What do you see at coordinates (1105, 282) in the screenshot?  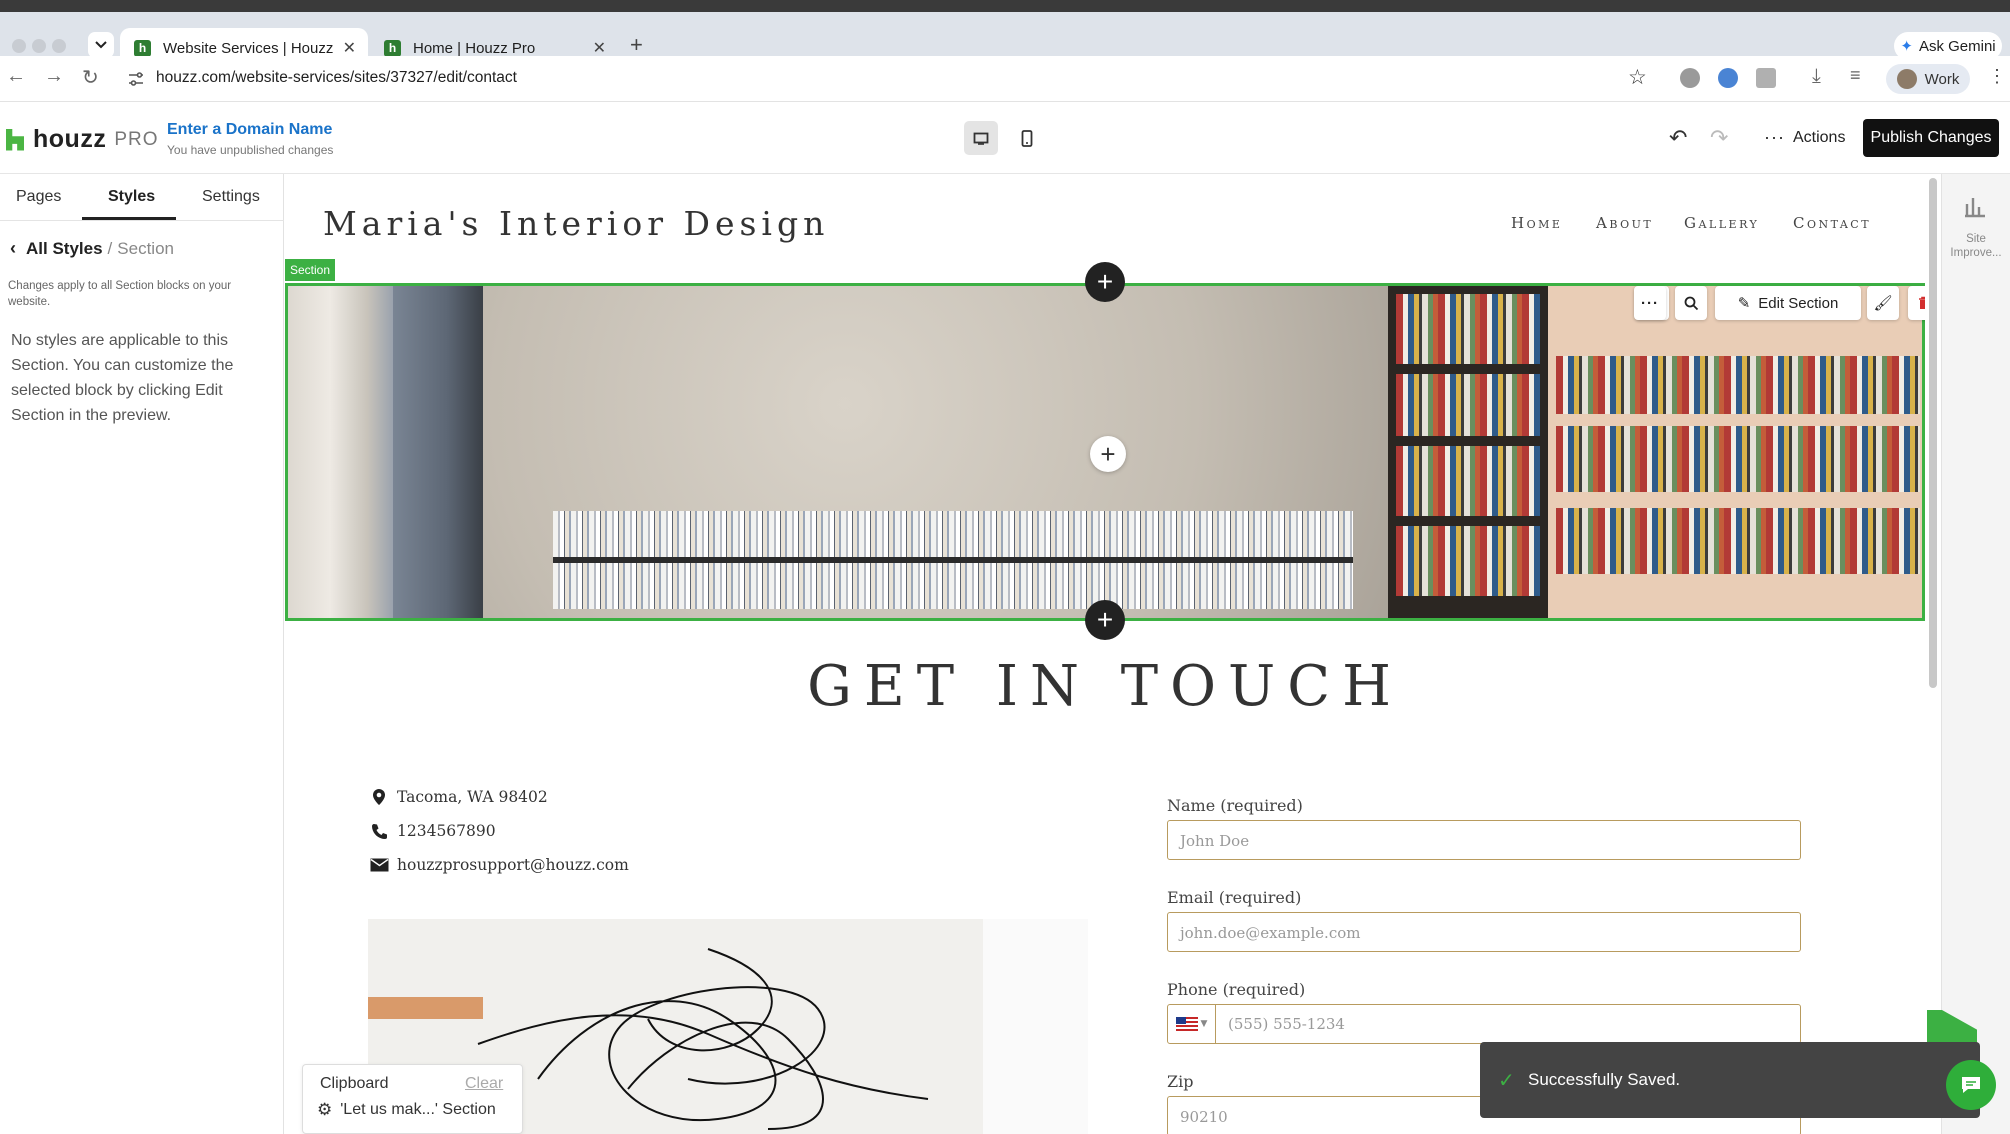 I see `add-section-above-button: +` at bounding box center [1105, 282].